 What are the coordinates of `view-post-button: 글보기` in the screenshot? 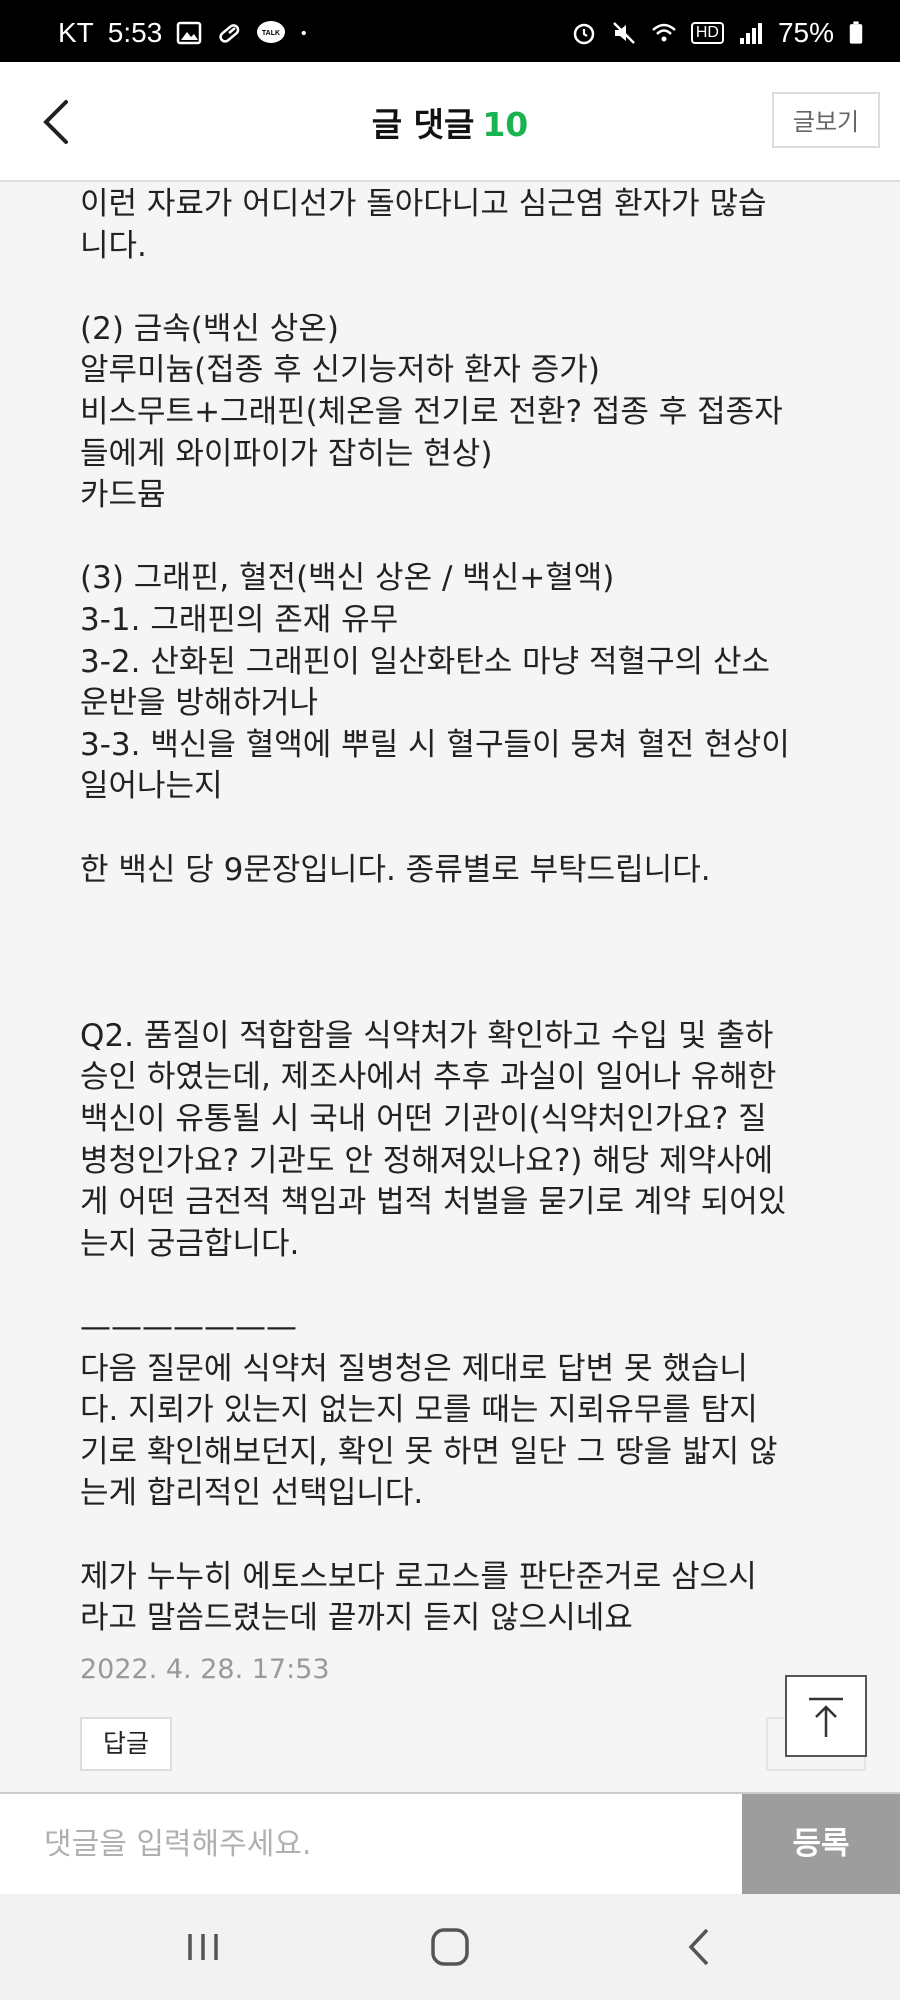 It's located at (826, 120).